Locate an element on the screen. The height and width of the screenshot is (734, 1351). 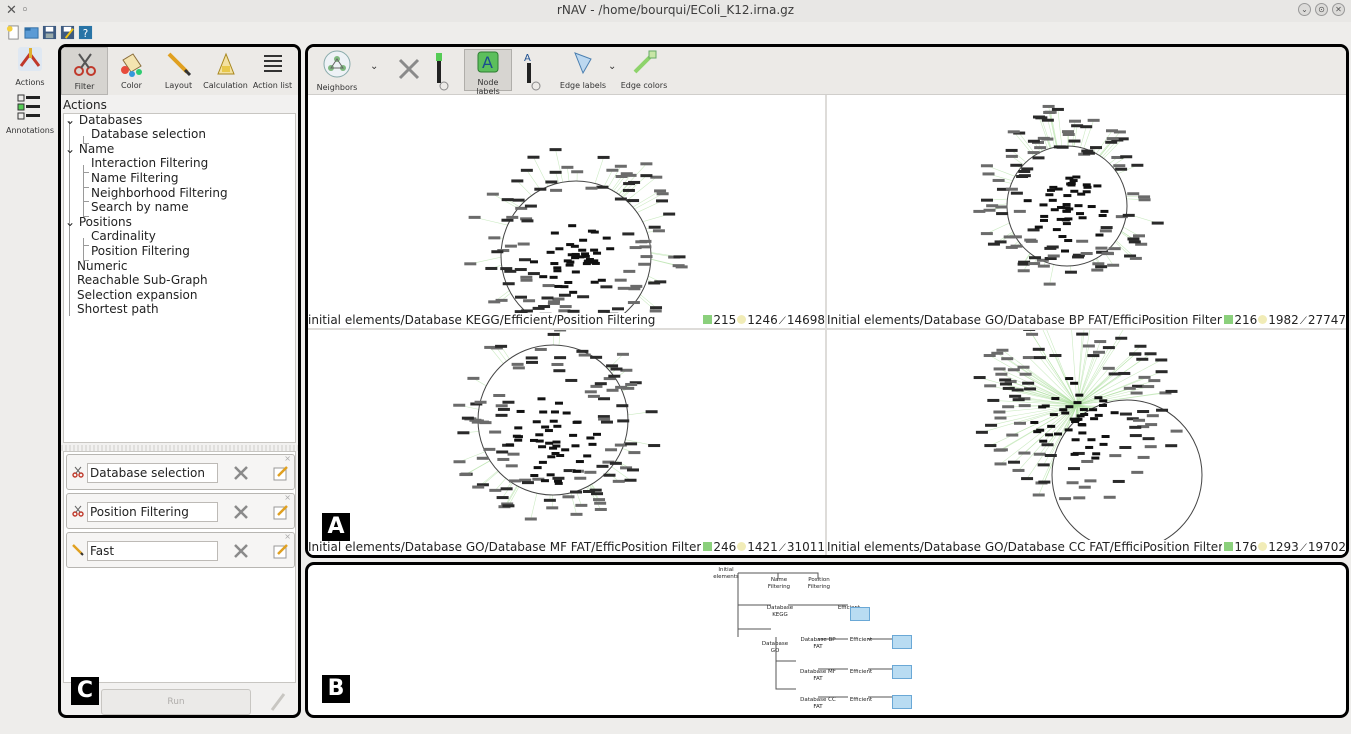
neighbors-menu: ⌄ is located at coordinates (374, 66).